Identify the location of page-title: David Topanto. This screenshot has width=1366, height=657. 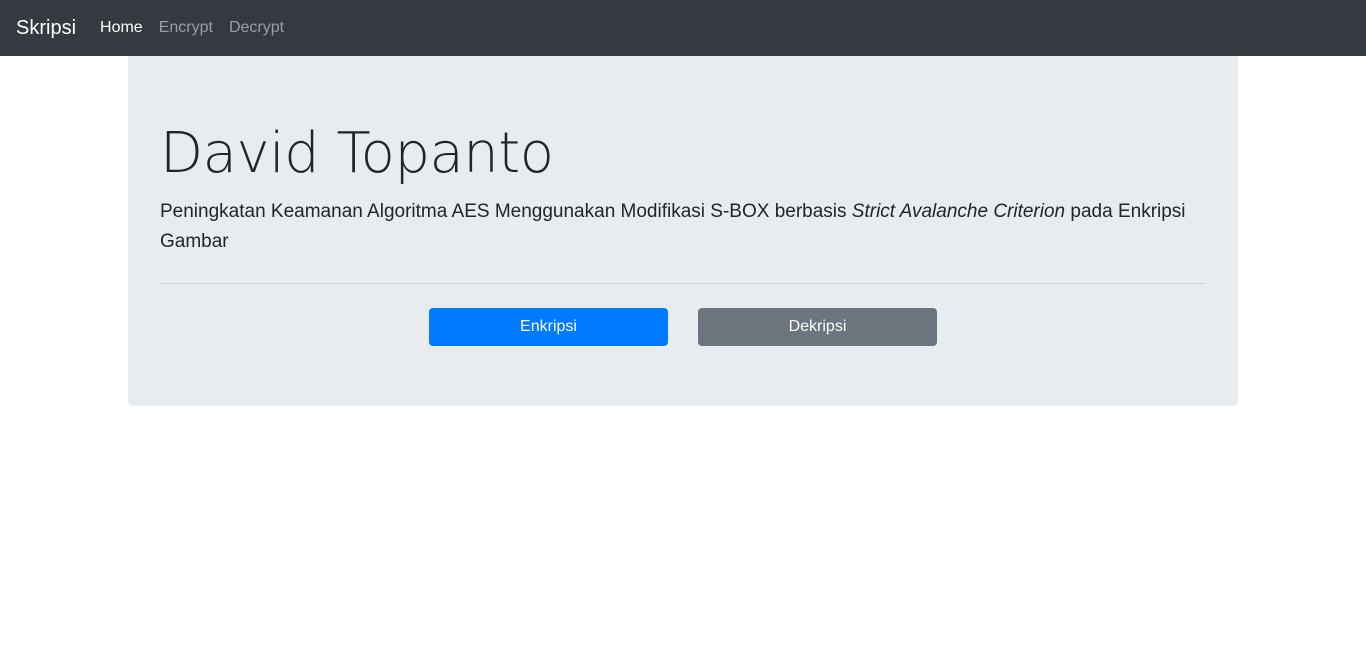
(357, 153).